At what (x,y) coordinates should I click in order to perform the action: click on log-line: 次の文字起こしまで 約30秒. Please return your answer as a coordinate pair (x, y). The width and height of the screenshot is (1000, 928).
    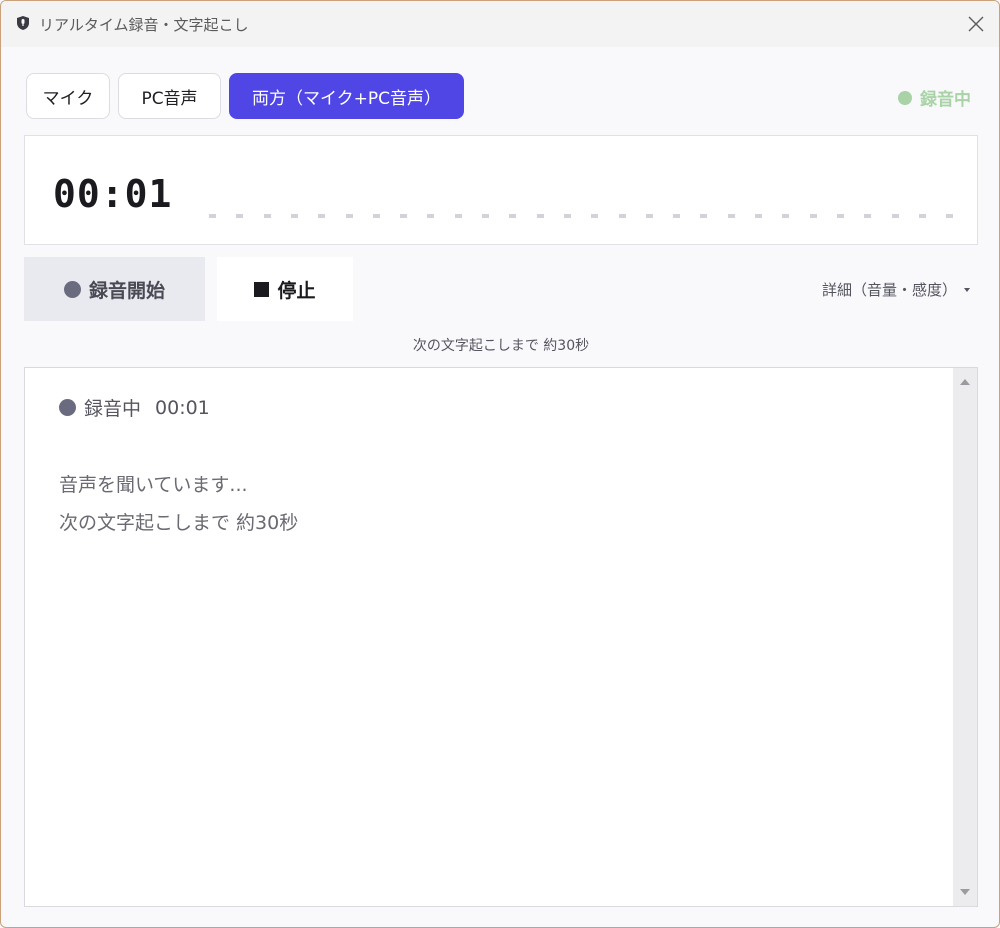
    Looking at the image, I should click on (179, 523).